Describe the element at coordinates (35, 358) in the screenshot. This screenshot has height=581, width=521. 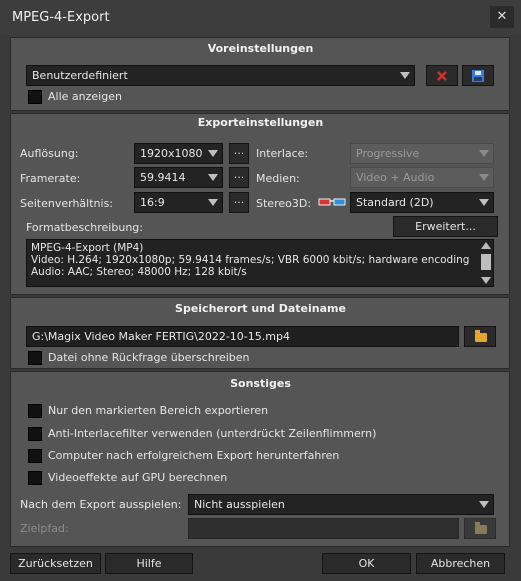
I see `overwrite-checkbox` at that location.